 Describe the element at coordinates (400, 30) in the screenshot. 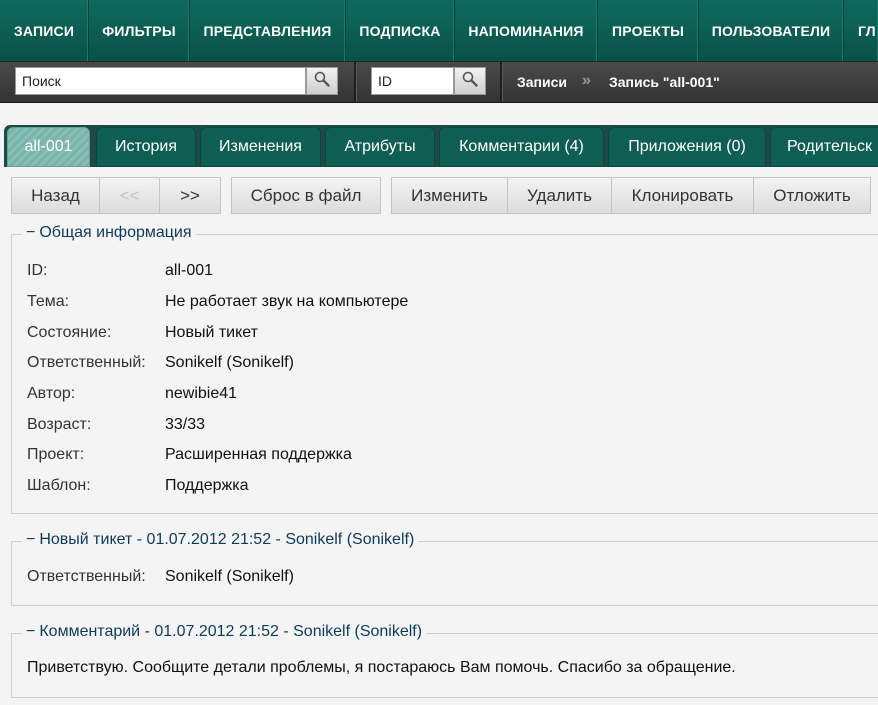

I see `nav-subscription: ПОДПИСКА` at that location.